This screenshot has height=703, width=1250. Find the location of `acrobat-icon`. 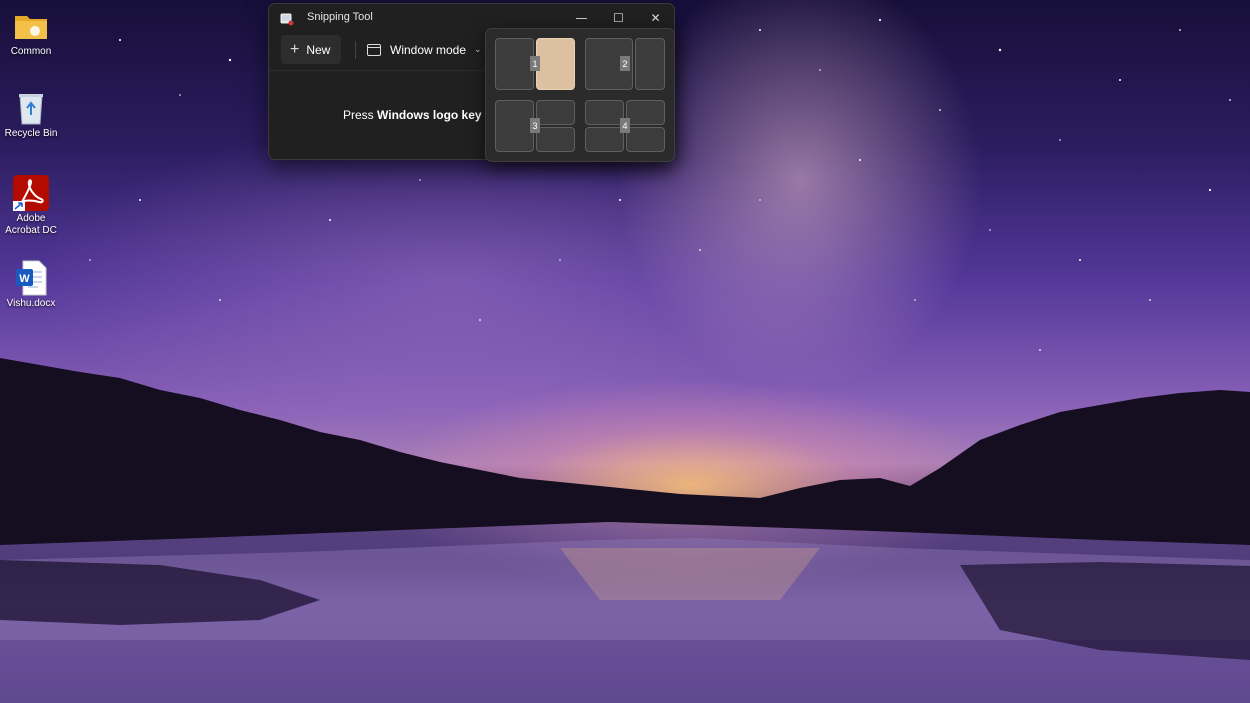

acrobat-icon is located at coordinates (31, 193).